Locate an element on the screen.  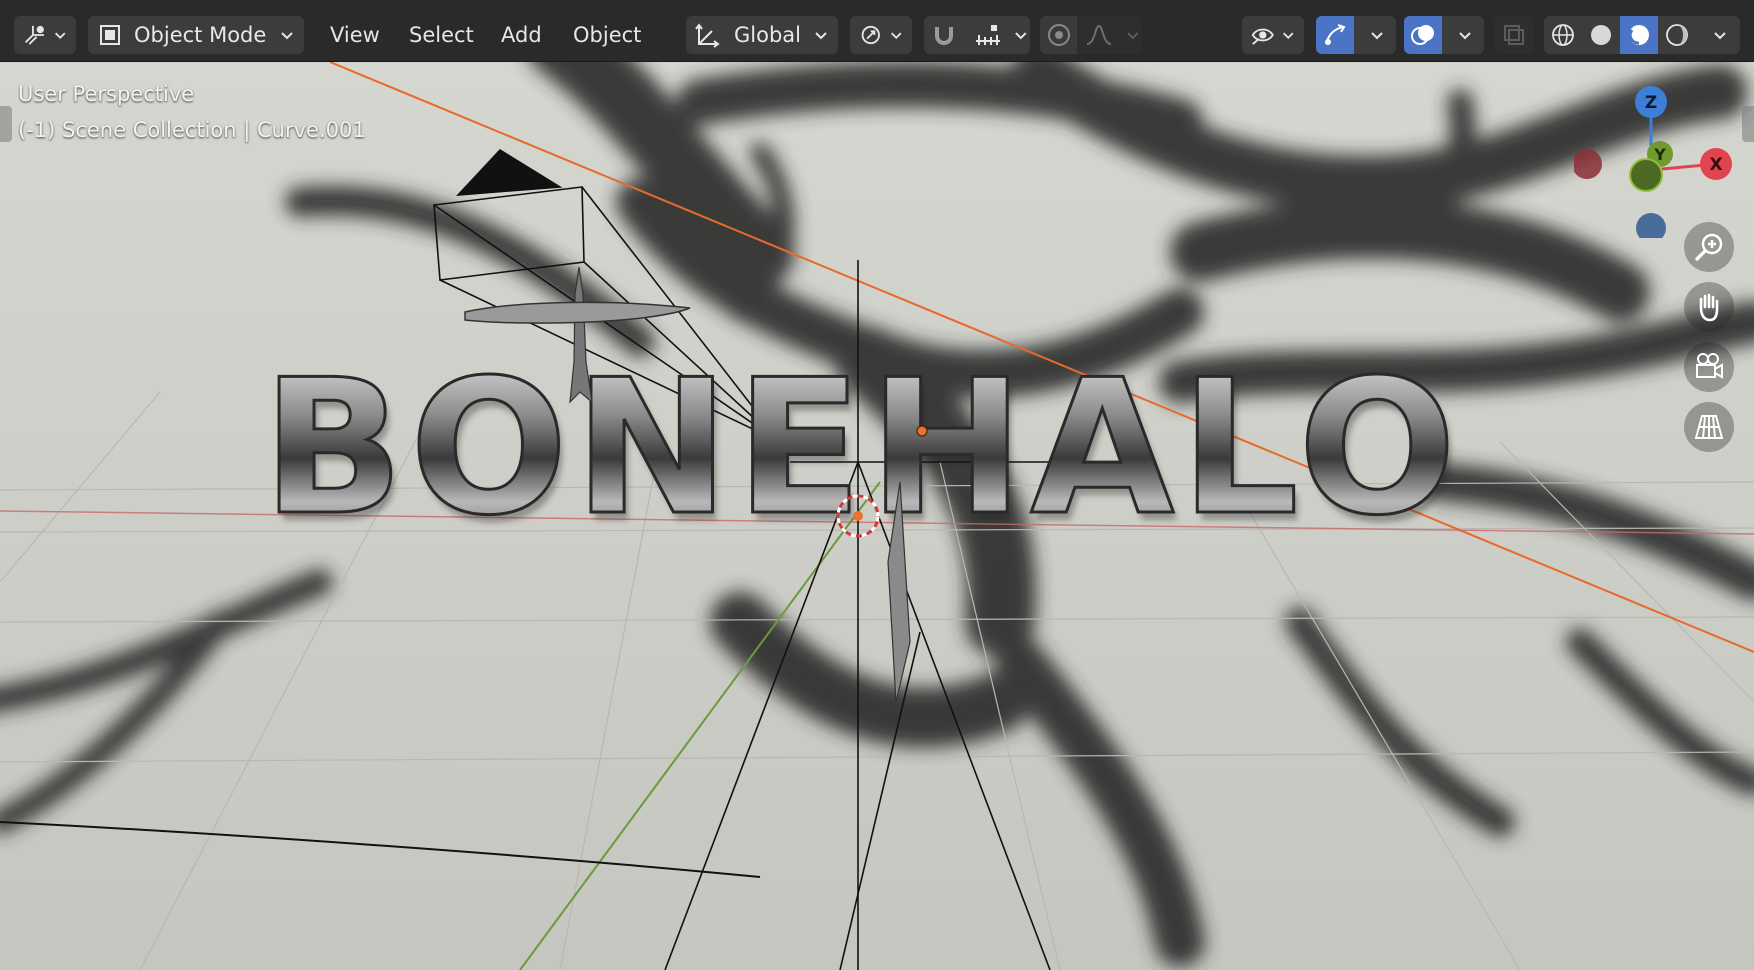
falloff-dropdown is located at coordinates (1098, 35).